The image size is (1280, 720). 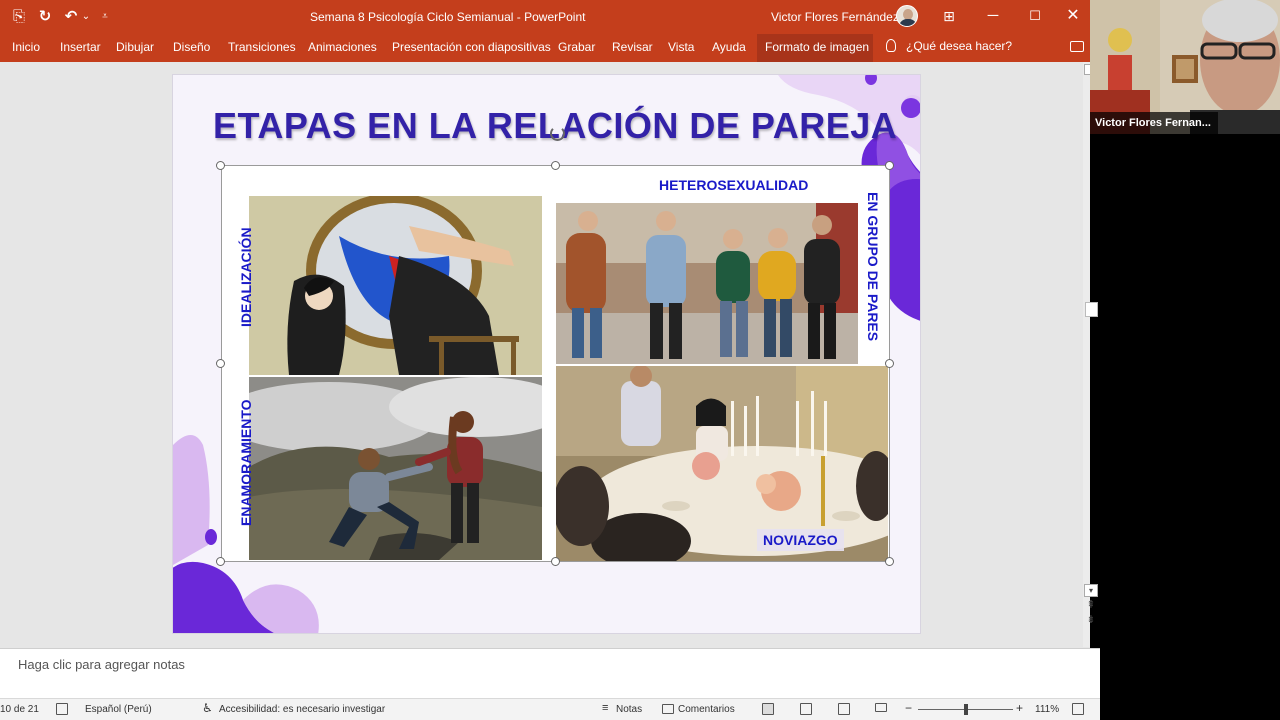 I want to click on photo-grupo-de-pares, so click(x=707, y=283).